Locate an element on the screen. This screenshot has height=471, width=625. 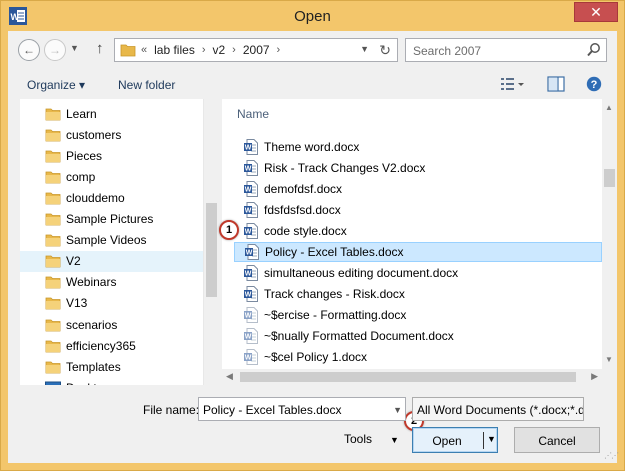
file-list-item: Wsimultaneous editing document.docx is located at coordinates (418, 273).